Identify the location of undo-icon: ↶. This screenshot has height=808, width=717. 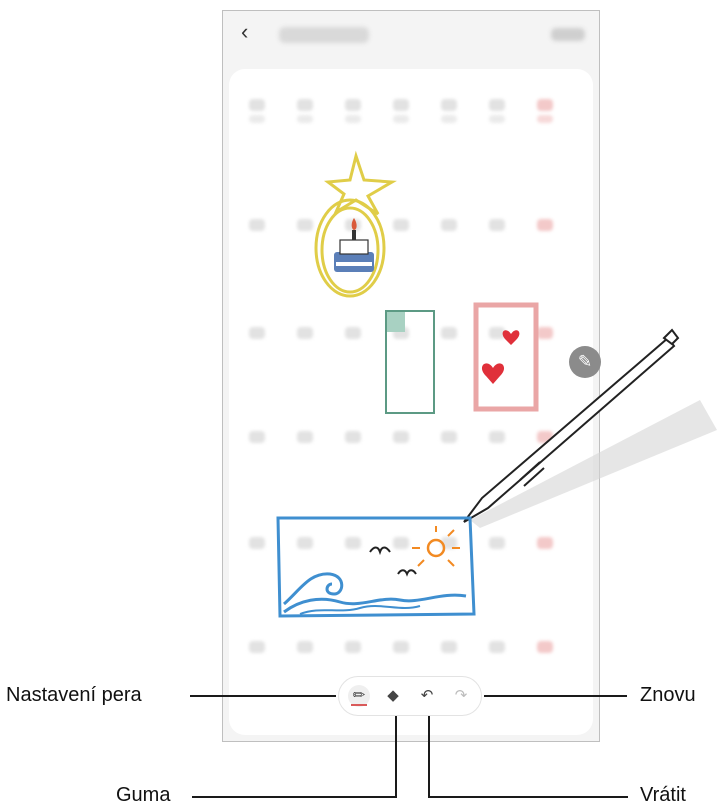
(427, 695).